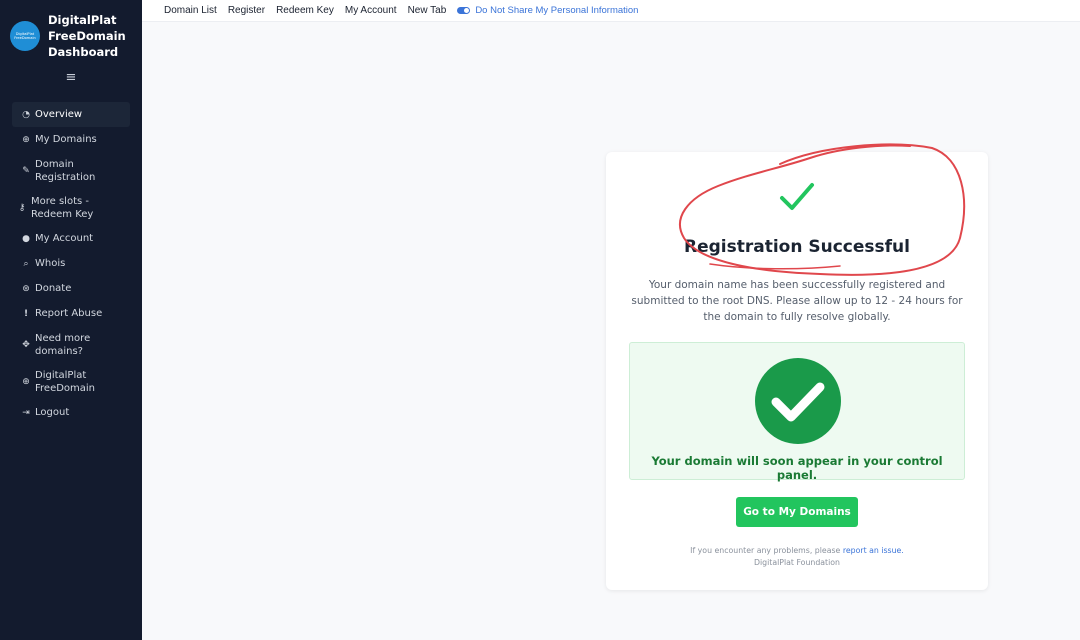  I want to click on go-to-my-domains-button: Go to My Domains, so click(797, 512).